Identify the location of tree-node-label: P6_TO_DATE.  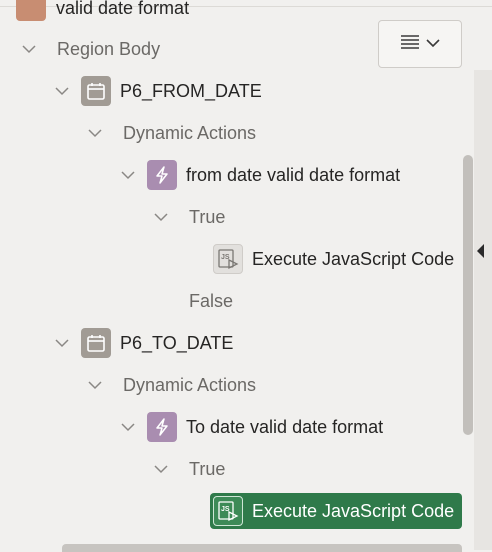
(177, 342).